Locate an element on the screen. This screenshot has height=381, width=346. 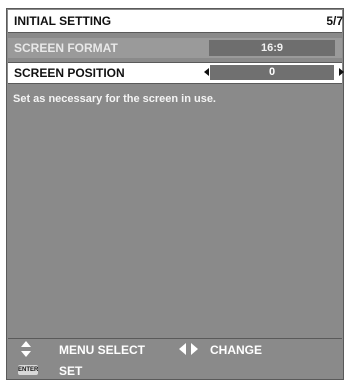
menu-header: INITIAL SETTING 5/7 is located at coordinates (175, 21).